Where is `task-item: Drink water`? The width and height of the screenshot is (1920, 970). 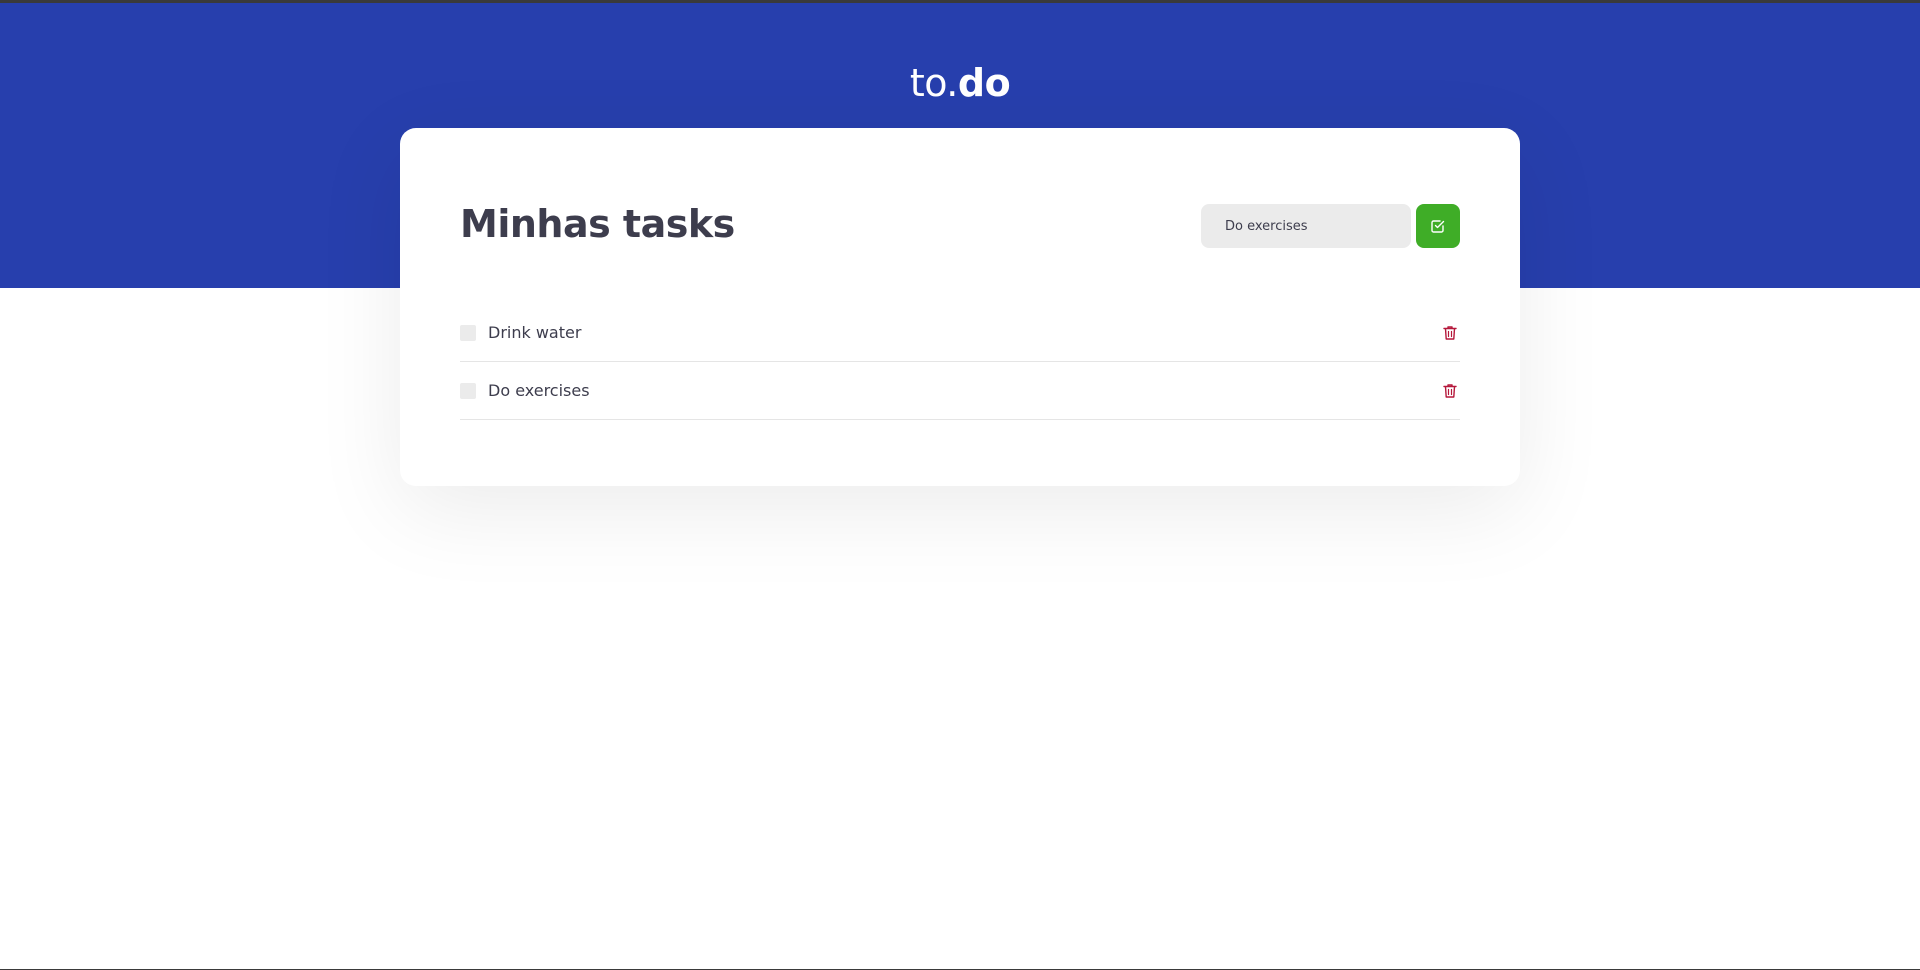 task-item: Drink water is located at coordinates (960, 333).